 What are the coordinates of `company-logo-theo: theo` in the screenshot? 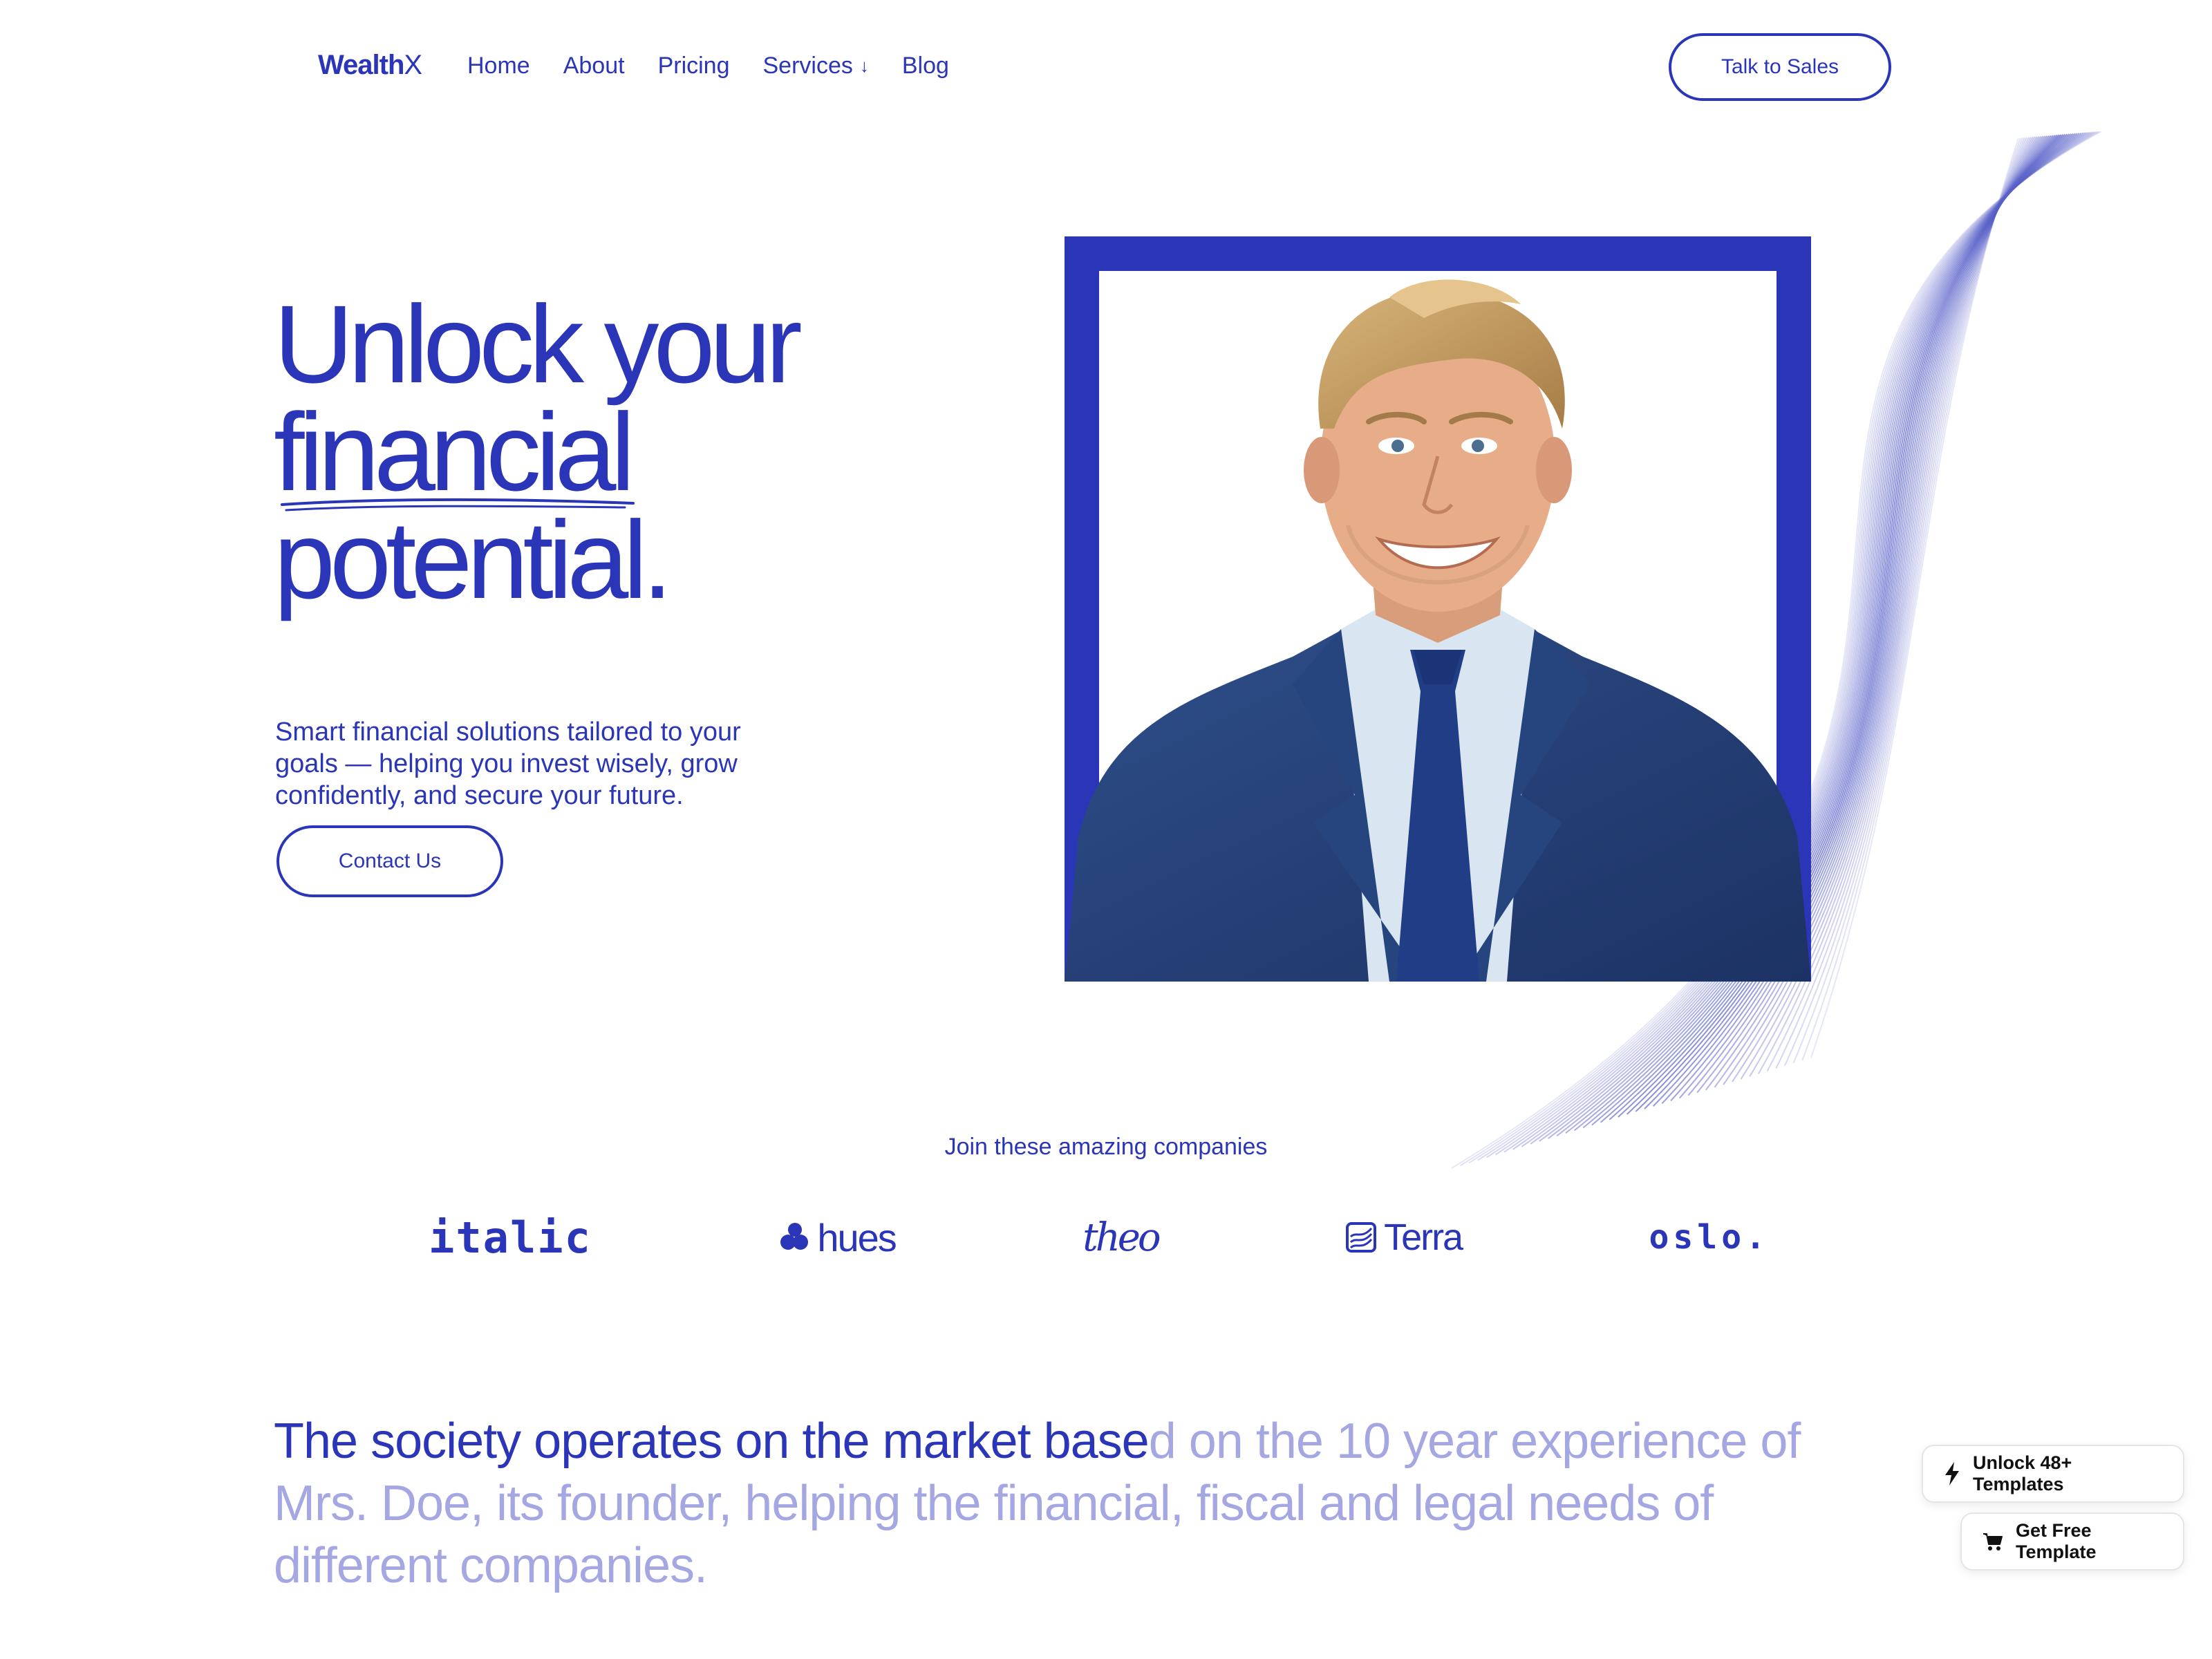 It's located at (1120, 1237).